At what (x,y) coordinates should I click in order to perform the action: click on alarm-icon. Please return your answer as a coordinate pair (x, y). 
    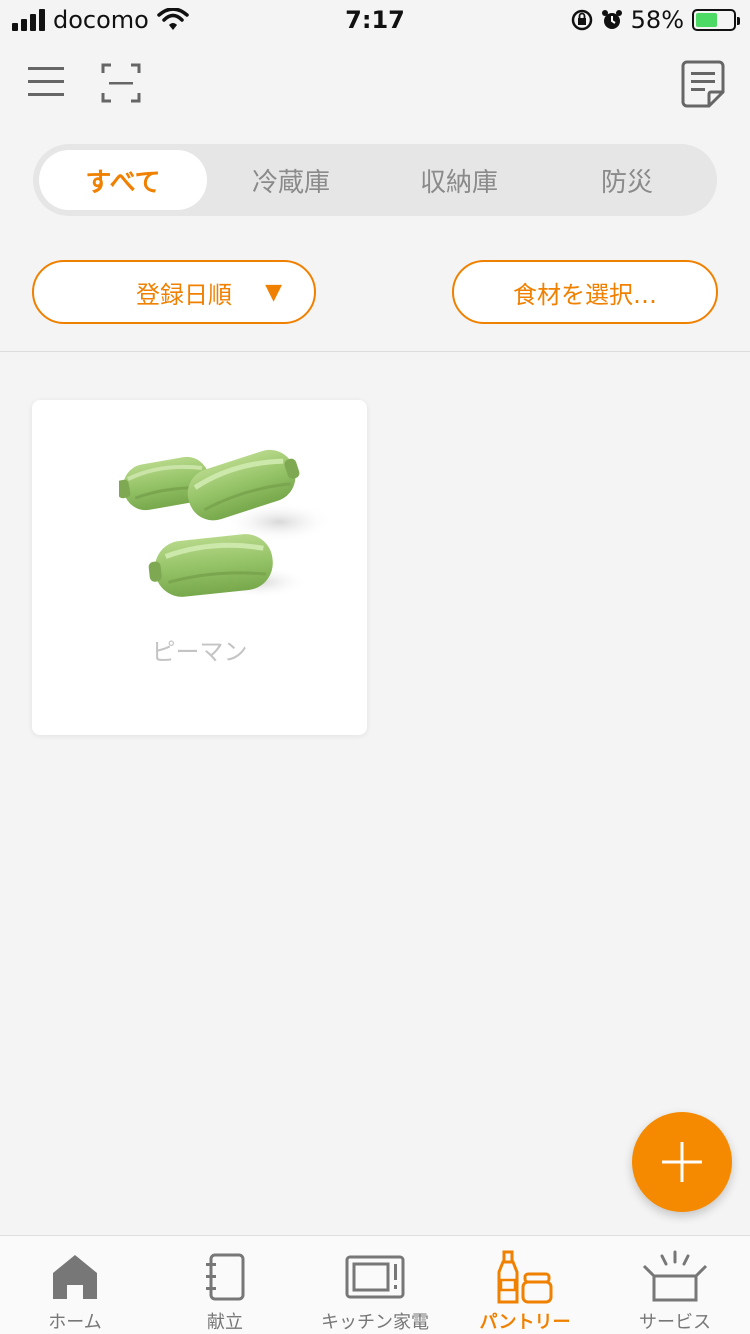
    Looking at the image, I should click on (611, 19).